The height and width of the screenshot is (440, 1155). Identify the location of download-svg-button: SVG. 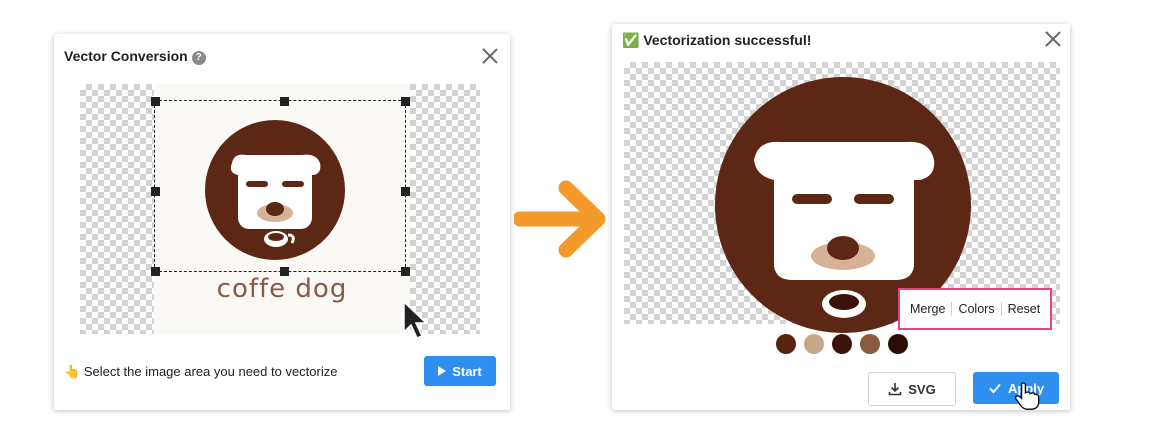
(912, 389).